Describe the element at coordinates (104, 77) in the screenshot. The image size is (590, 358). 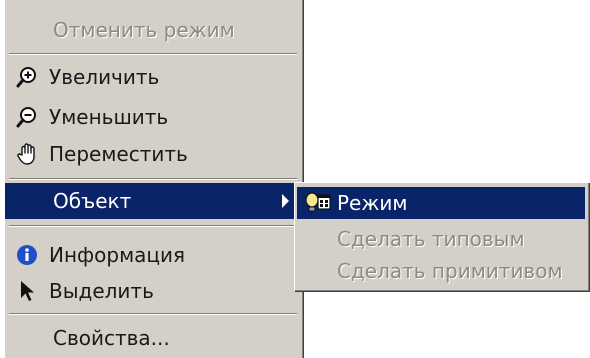
I see `menu-item-label: Увеличить` at that location.